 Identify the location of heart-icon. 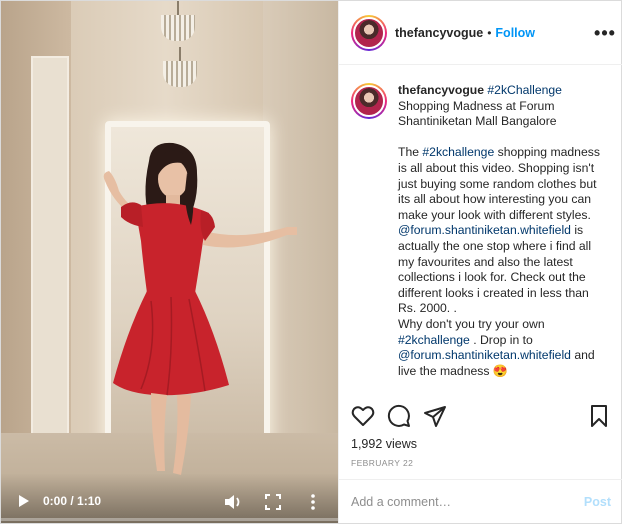
(363, 416).